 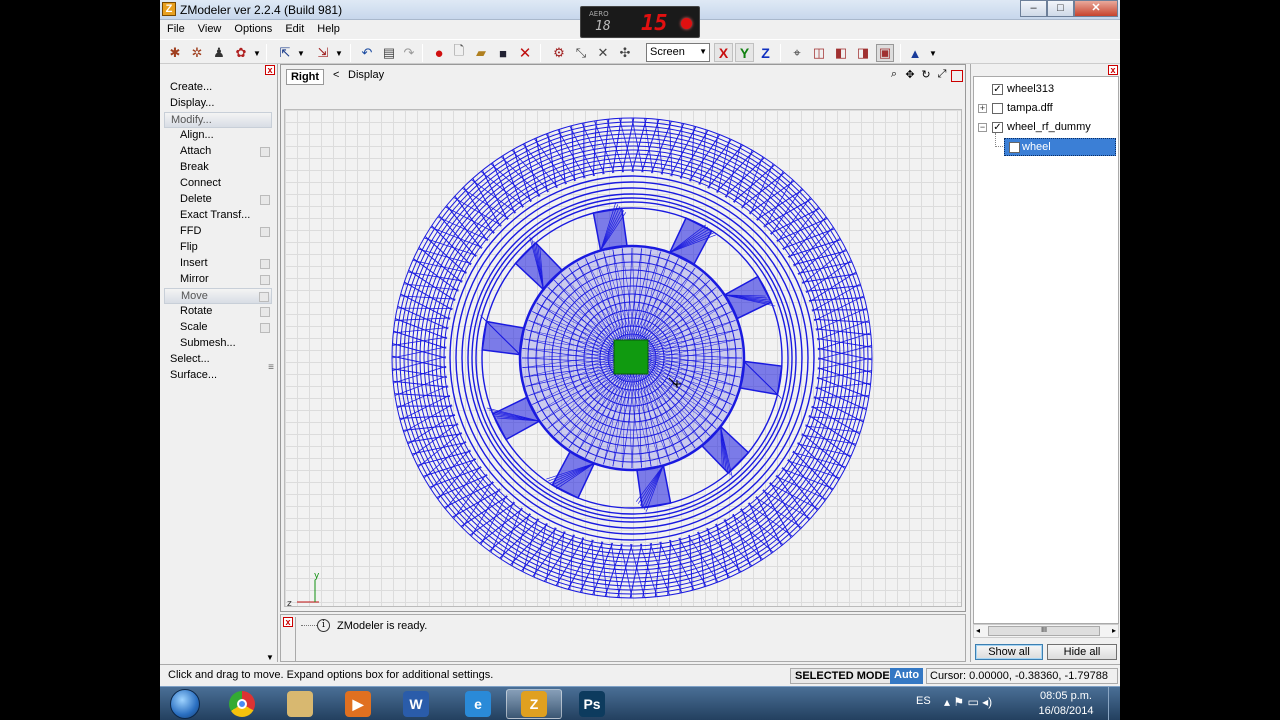 What do you see at coordinates (559, 53) in the screenshot?
I see `pivot-icon: ⚙` at bounding box center [559, 53].